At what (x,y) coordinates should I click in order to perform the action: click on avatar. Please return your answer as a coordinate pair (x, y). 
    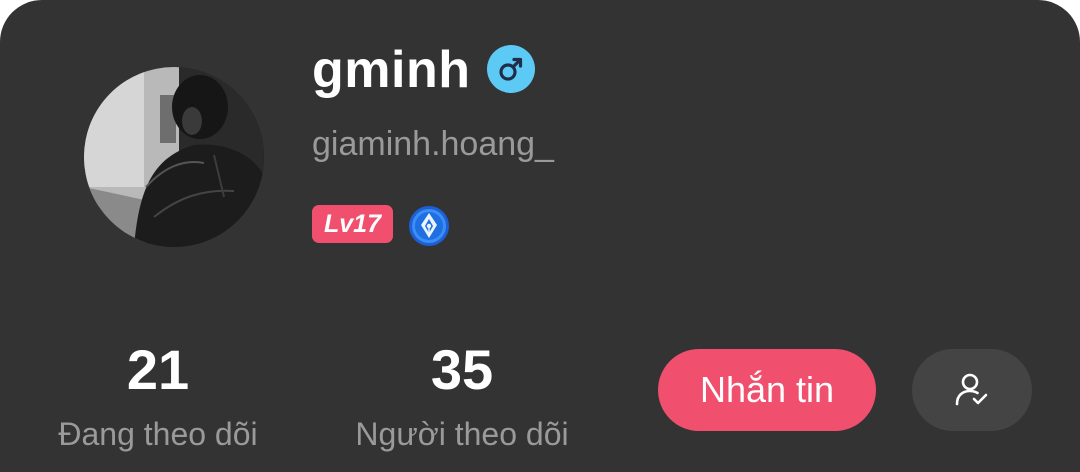
    Looking at the image, I should click on (174, 157).